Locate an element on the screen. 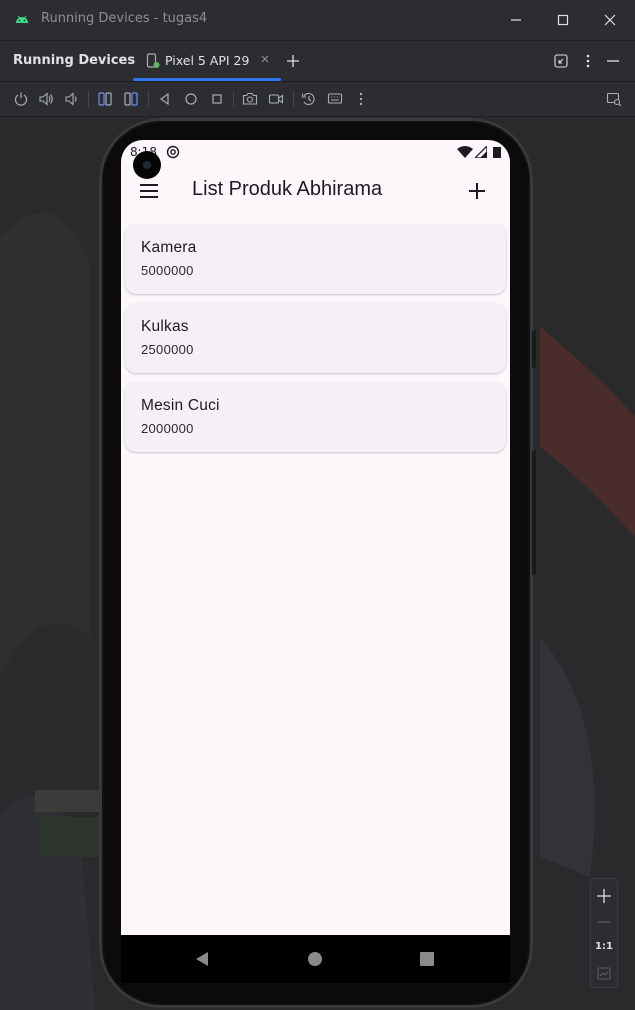 The height and width of the screenshot is (1010, 635). product-price: 2500000 is located at coordinates (167, 349).